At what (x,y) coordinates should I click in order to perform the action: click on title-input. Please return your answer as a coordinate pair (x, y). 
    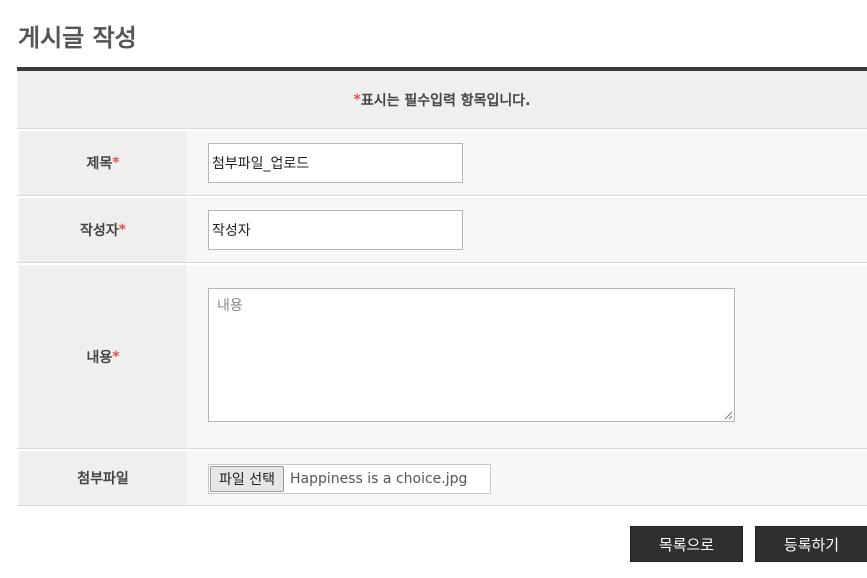
    Looking at the image, I should click on (335, 163).